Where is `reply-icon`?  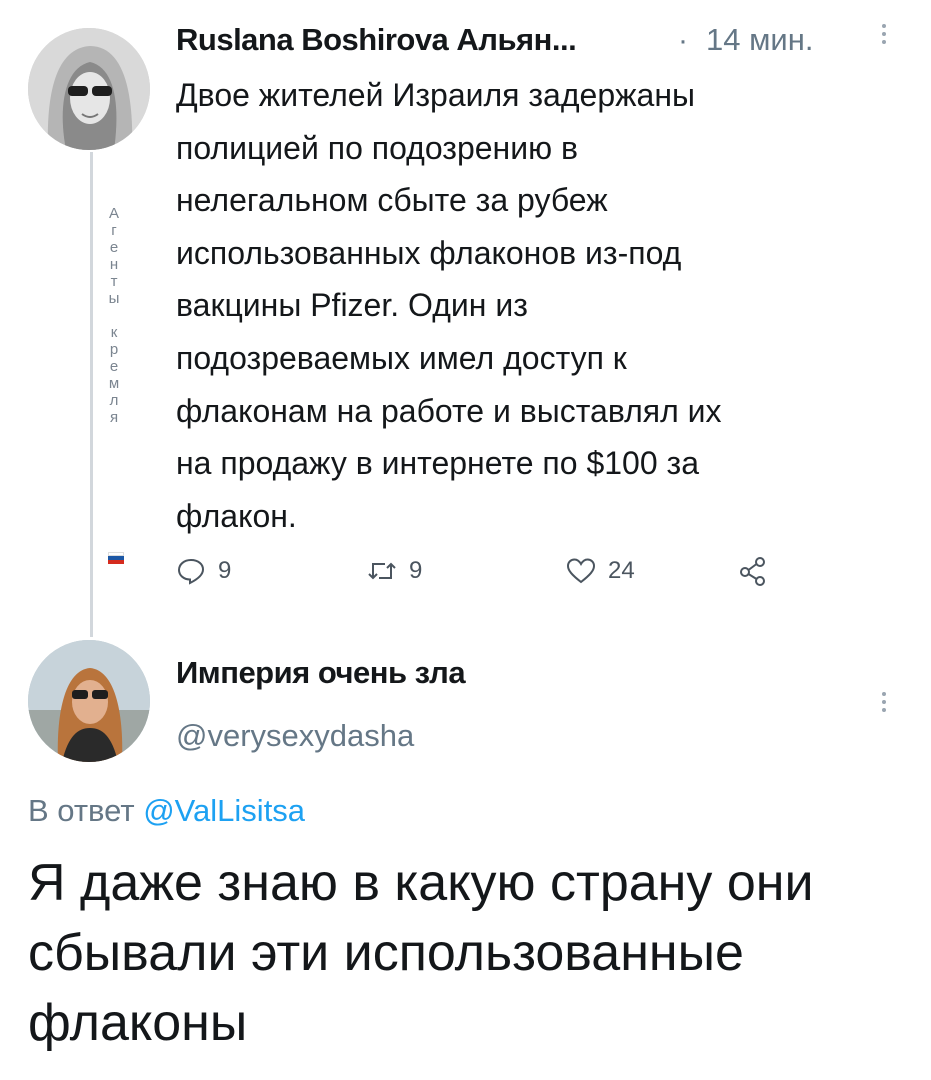
reply-icon is located at coordinates (191, 571).